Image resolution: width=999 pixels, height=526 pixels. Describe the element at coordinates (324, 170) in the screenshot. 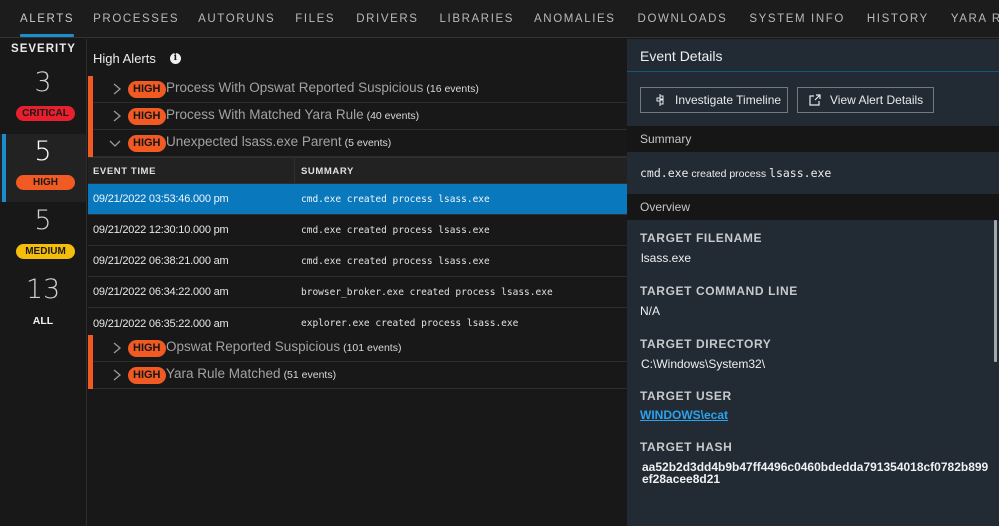

I see `column-summary: SUMMARY` at that location.